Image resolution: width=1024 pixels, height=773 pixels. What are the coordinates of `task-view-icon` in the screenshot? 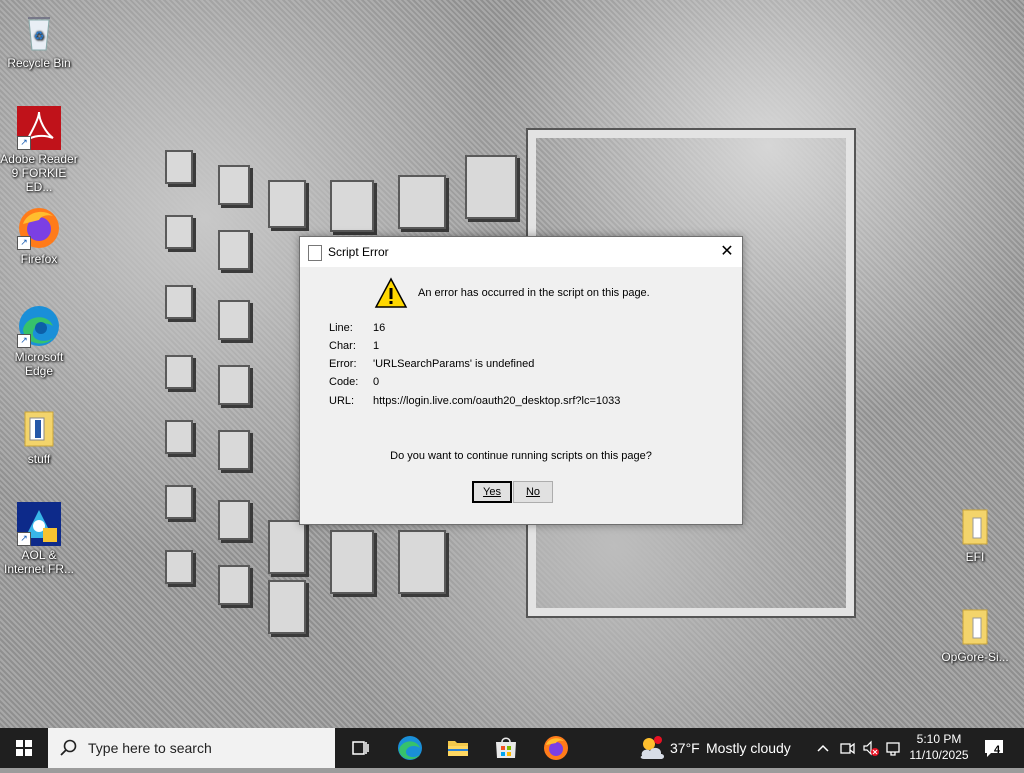 It's located at (360, 748).